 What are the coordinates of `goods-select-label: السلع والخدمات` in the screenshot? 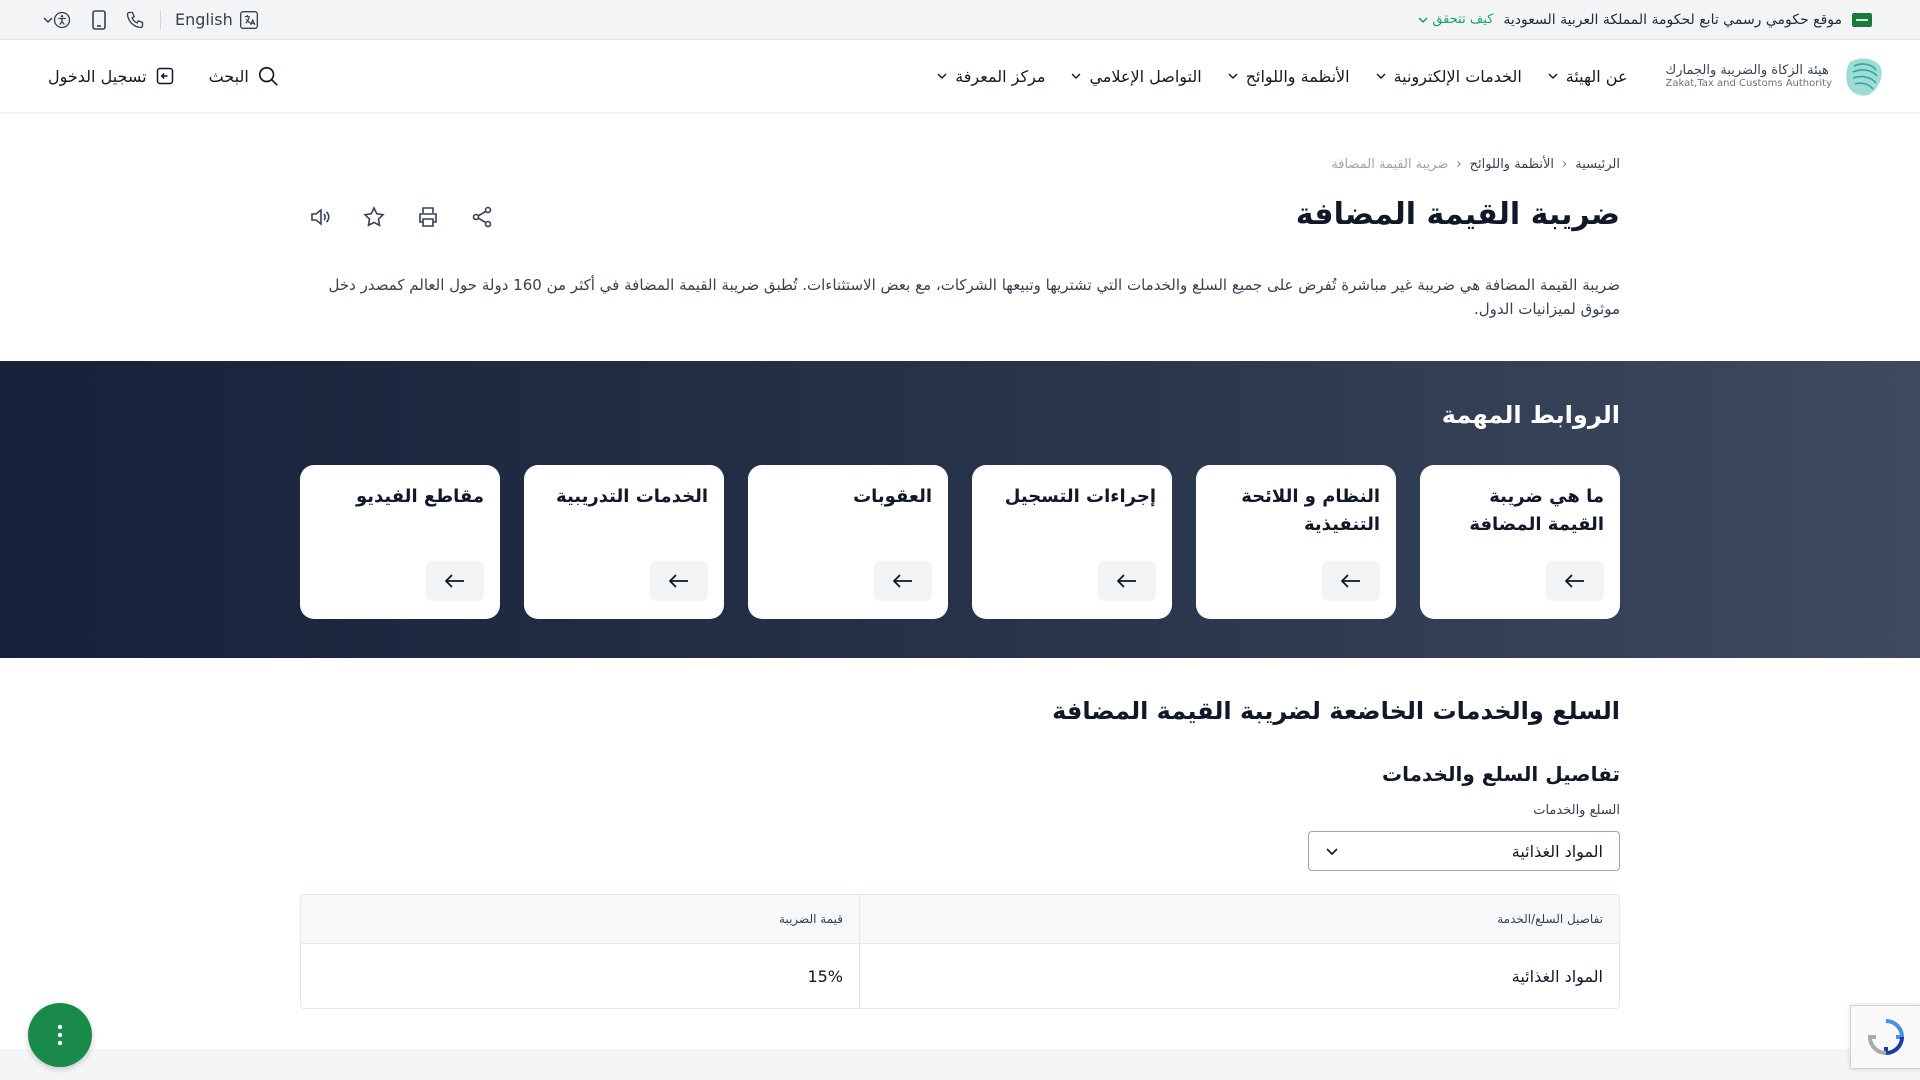 It's located at (1576, 810).